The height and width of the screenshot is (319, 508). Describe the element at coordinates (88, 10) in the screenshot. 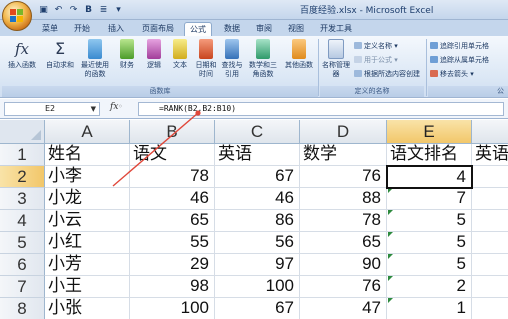

I see `bold-icon: B` at that location.